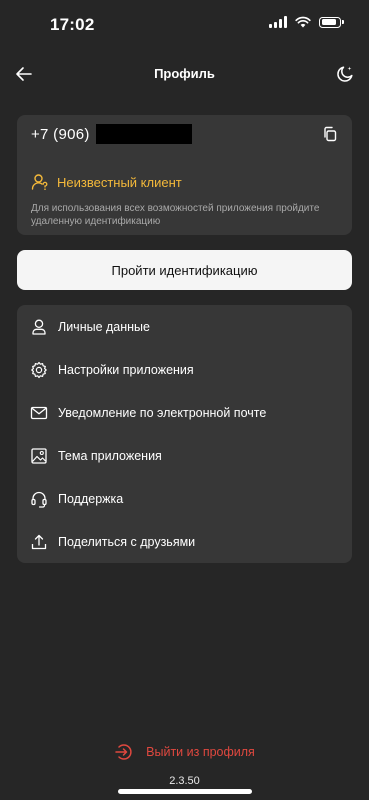 The height and width of the screenshot is (800, 369). What do you see at coordinates (278, 22) in the screenshot?
I see `signal-icon` at bounding box center [278, 22].